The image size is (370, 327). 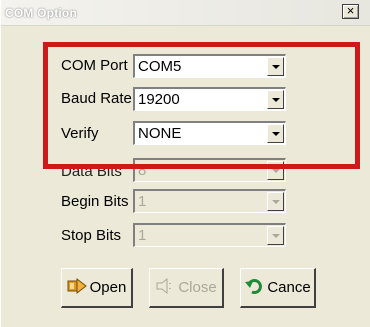 What do you see at coordinates (160, 66) in the screenshot?
I see `com-port-value: COM5` at bounding box center [160, 66].